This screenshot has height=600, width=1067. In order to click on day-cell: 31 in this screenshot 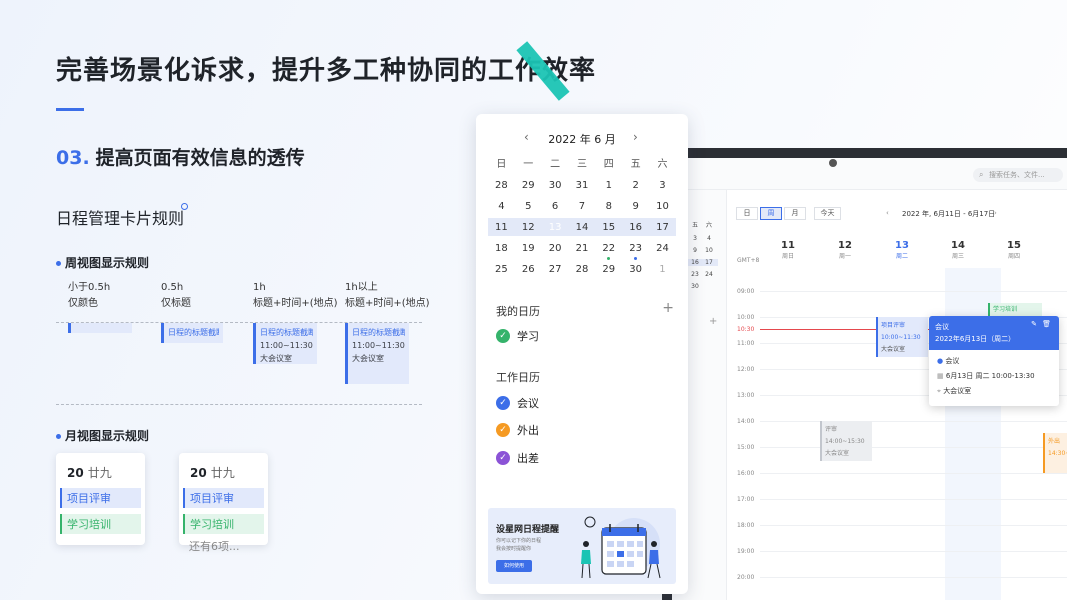, I will do `click(582, 186)`.